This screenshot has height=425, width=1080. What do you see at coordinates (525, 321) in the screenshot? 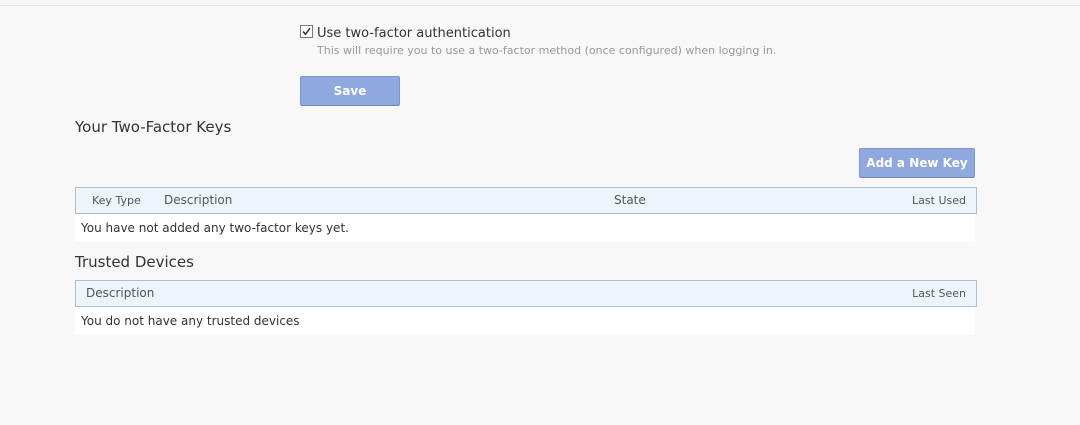
I see `trusted-devices-table-body: You do not have any trusted devices` at bounding box center [525, 321].